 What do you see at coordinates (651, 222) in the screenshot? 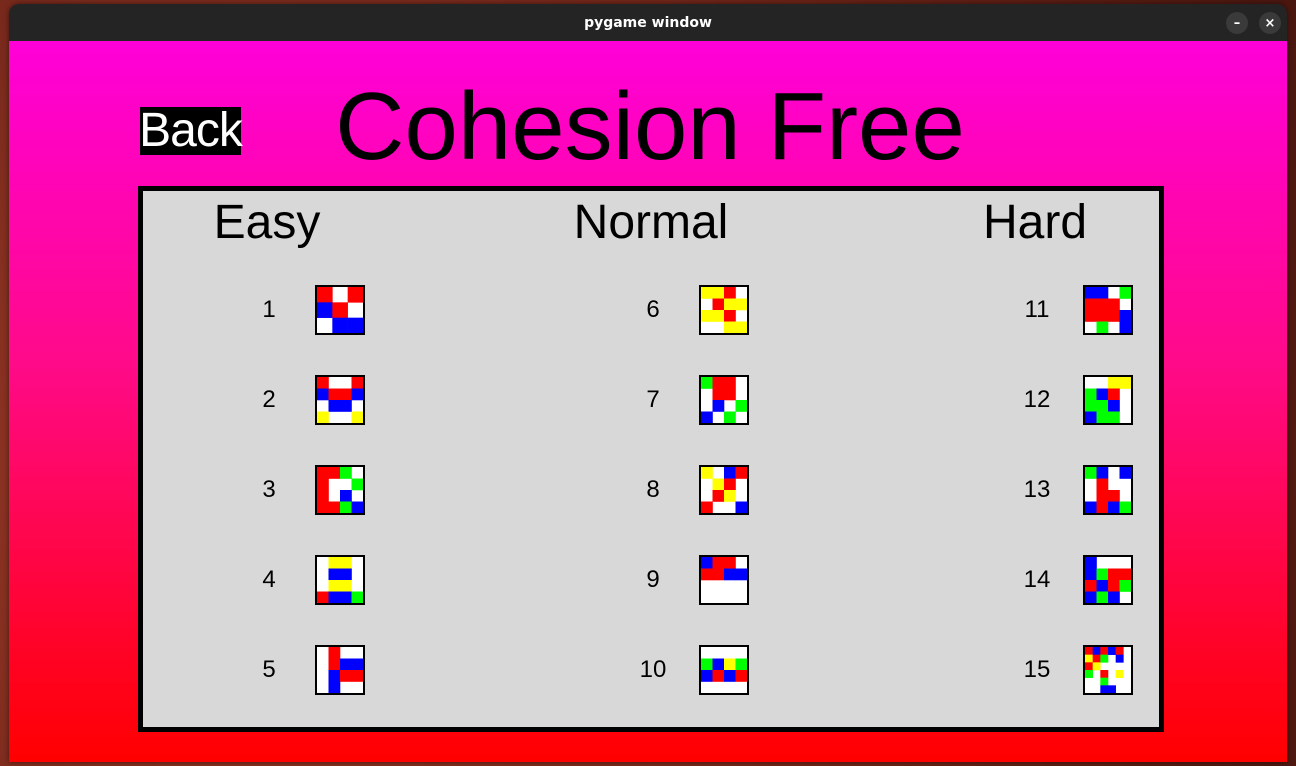
I see `column-heading-normal: Normal` at bounding box center [651, 222].